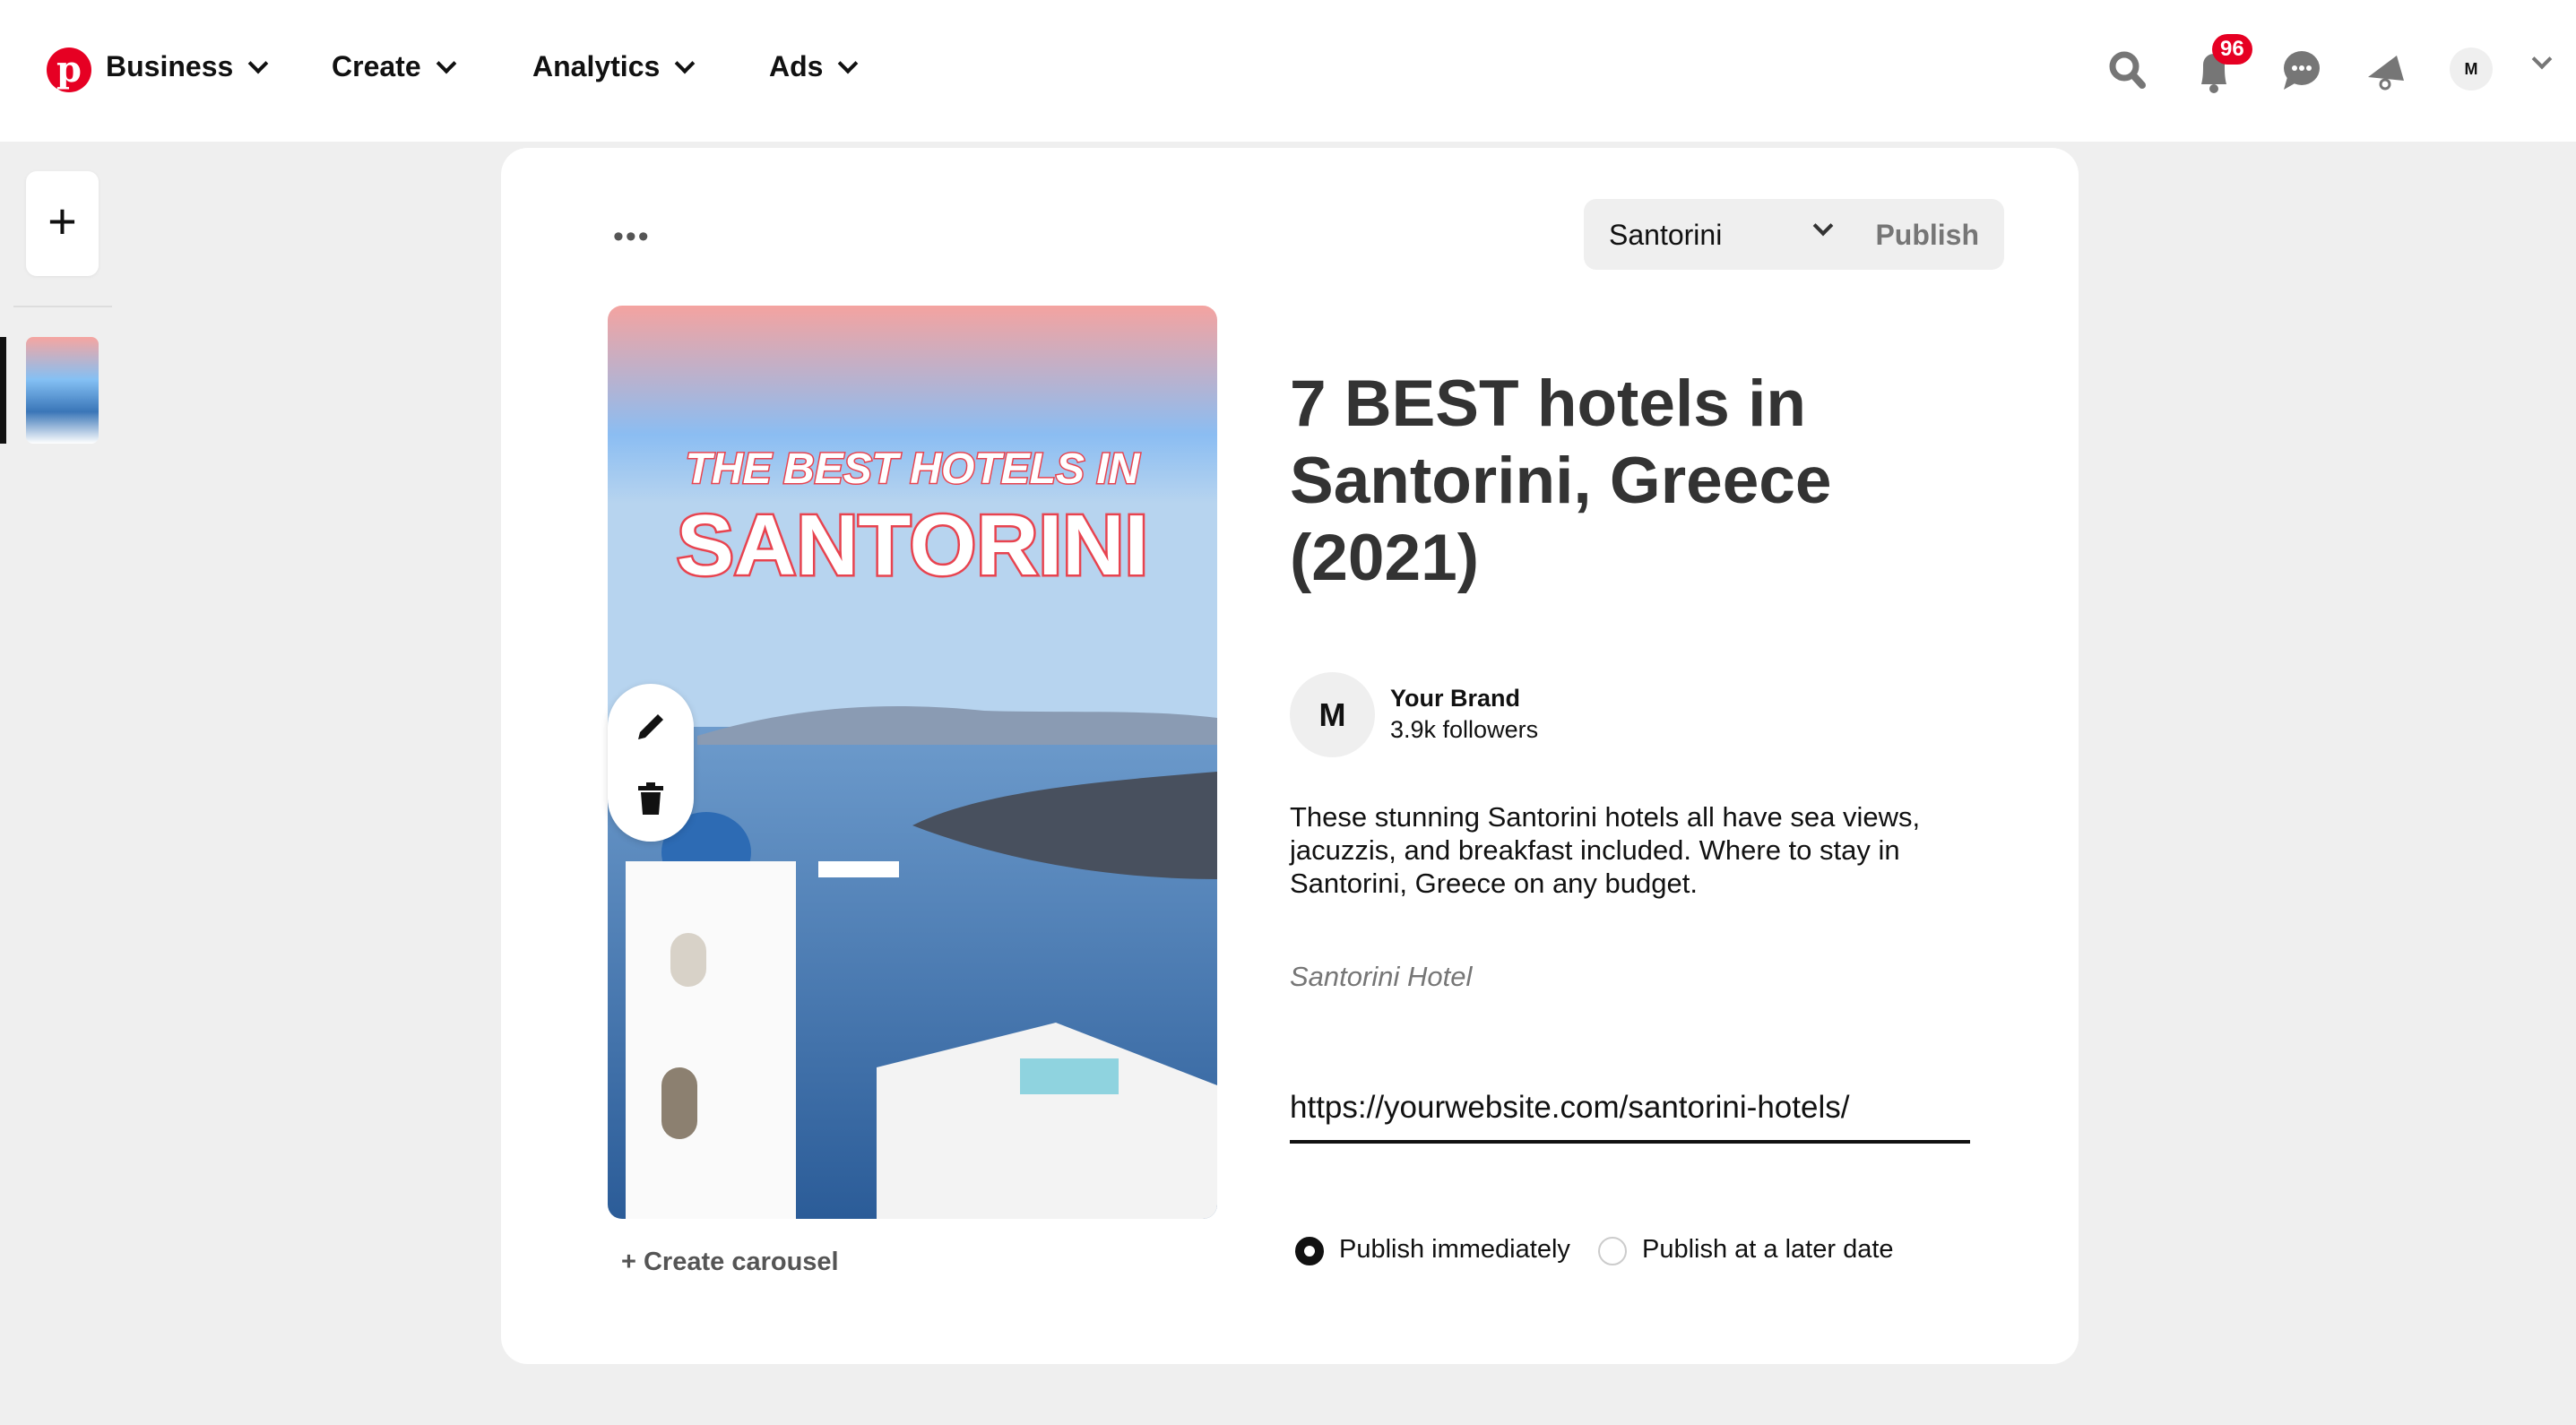 The image size is (2576, 1425). Describe the element at coordinates (2386, 70) in the screenshot. I see `megaphone-icon` at that location.